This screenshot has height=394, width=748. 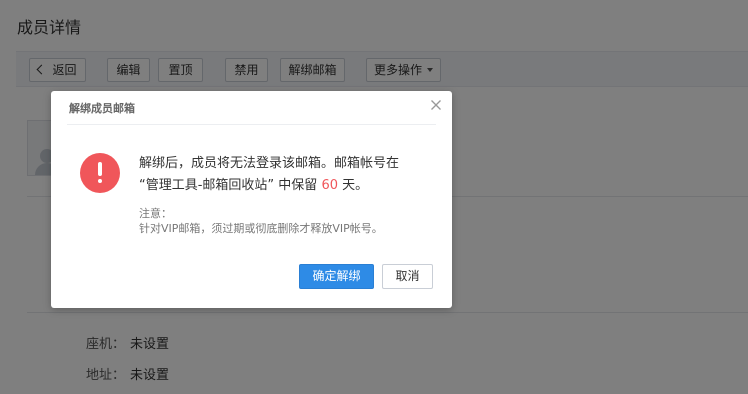 I want to click on cancel-button: 取消, so click(x=407, y=276).